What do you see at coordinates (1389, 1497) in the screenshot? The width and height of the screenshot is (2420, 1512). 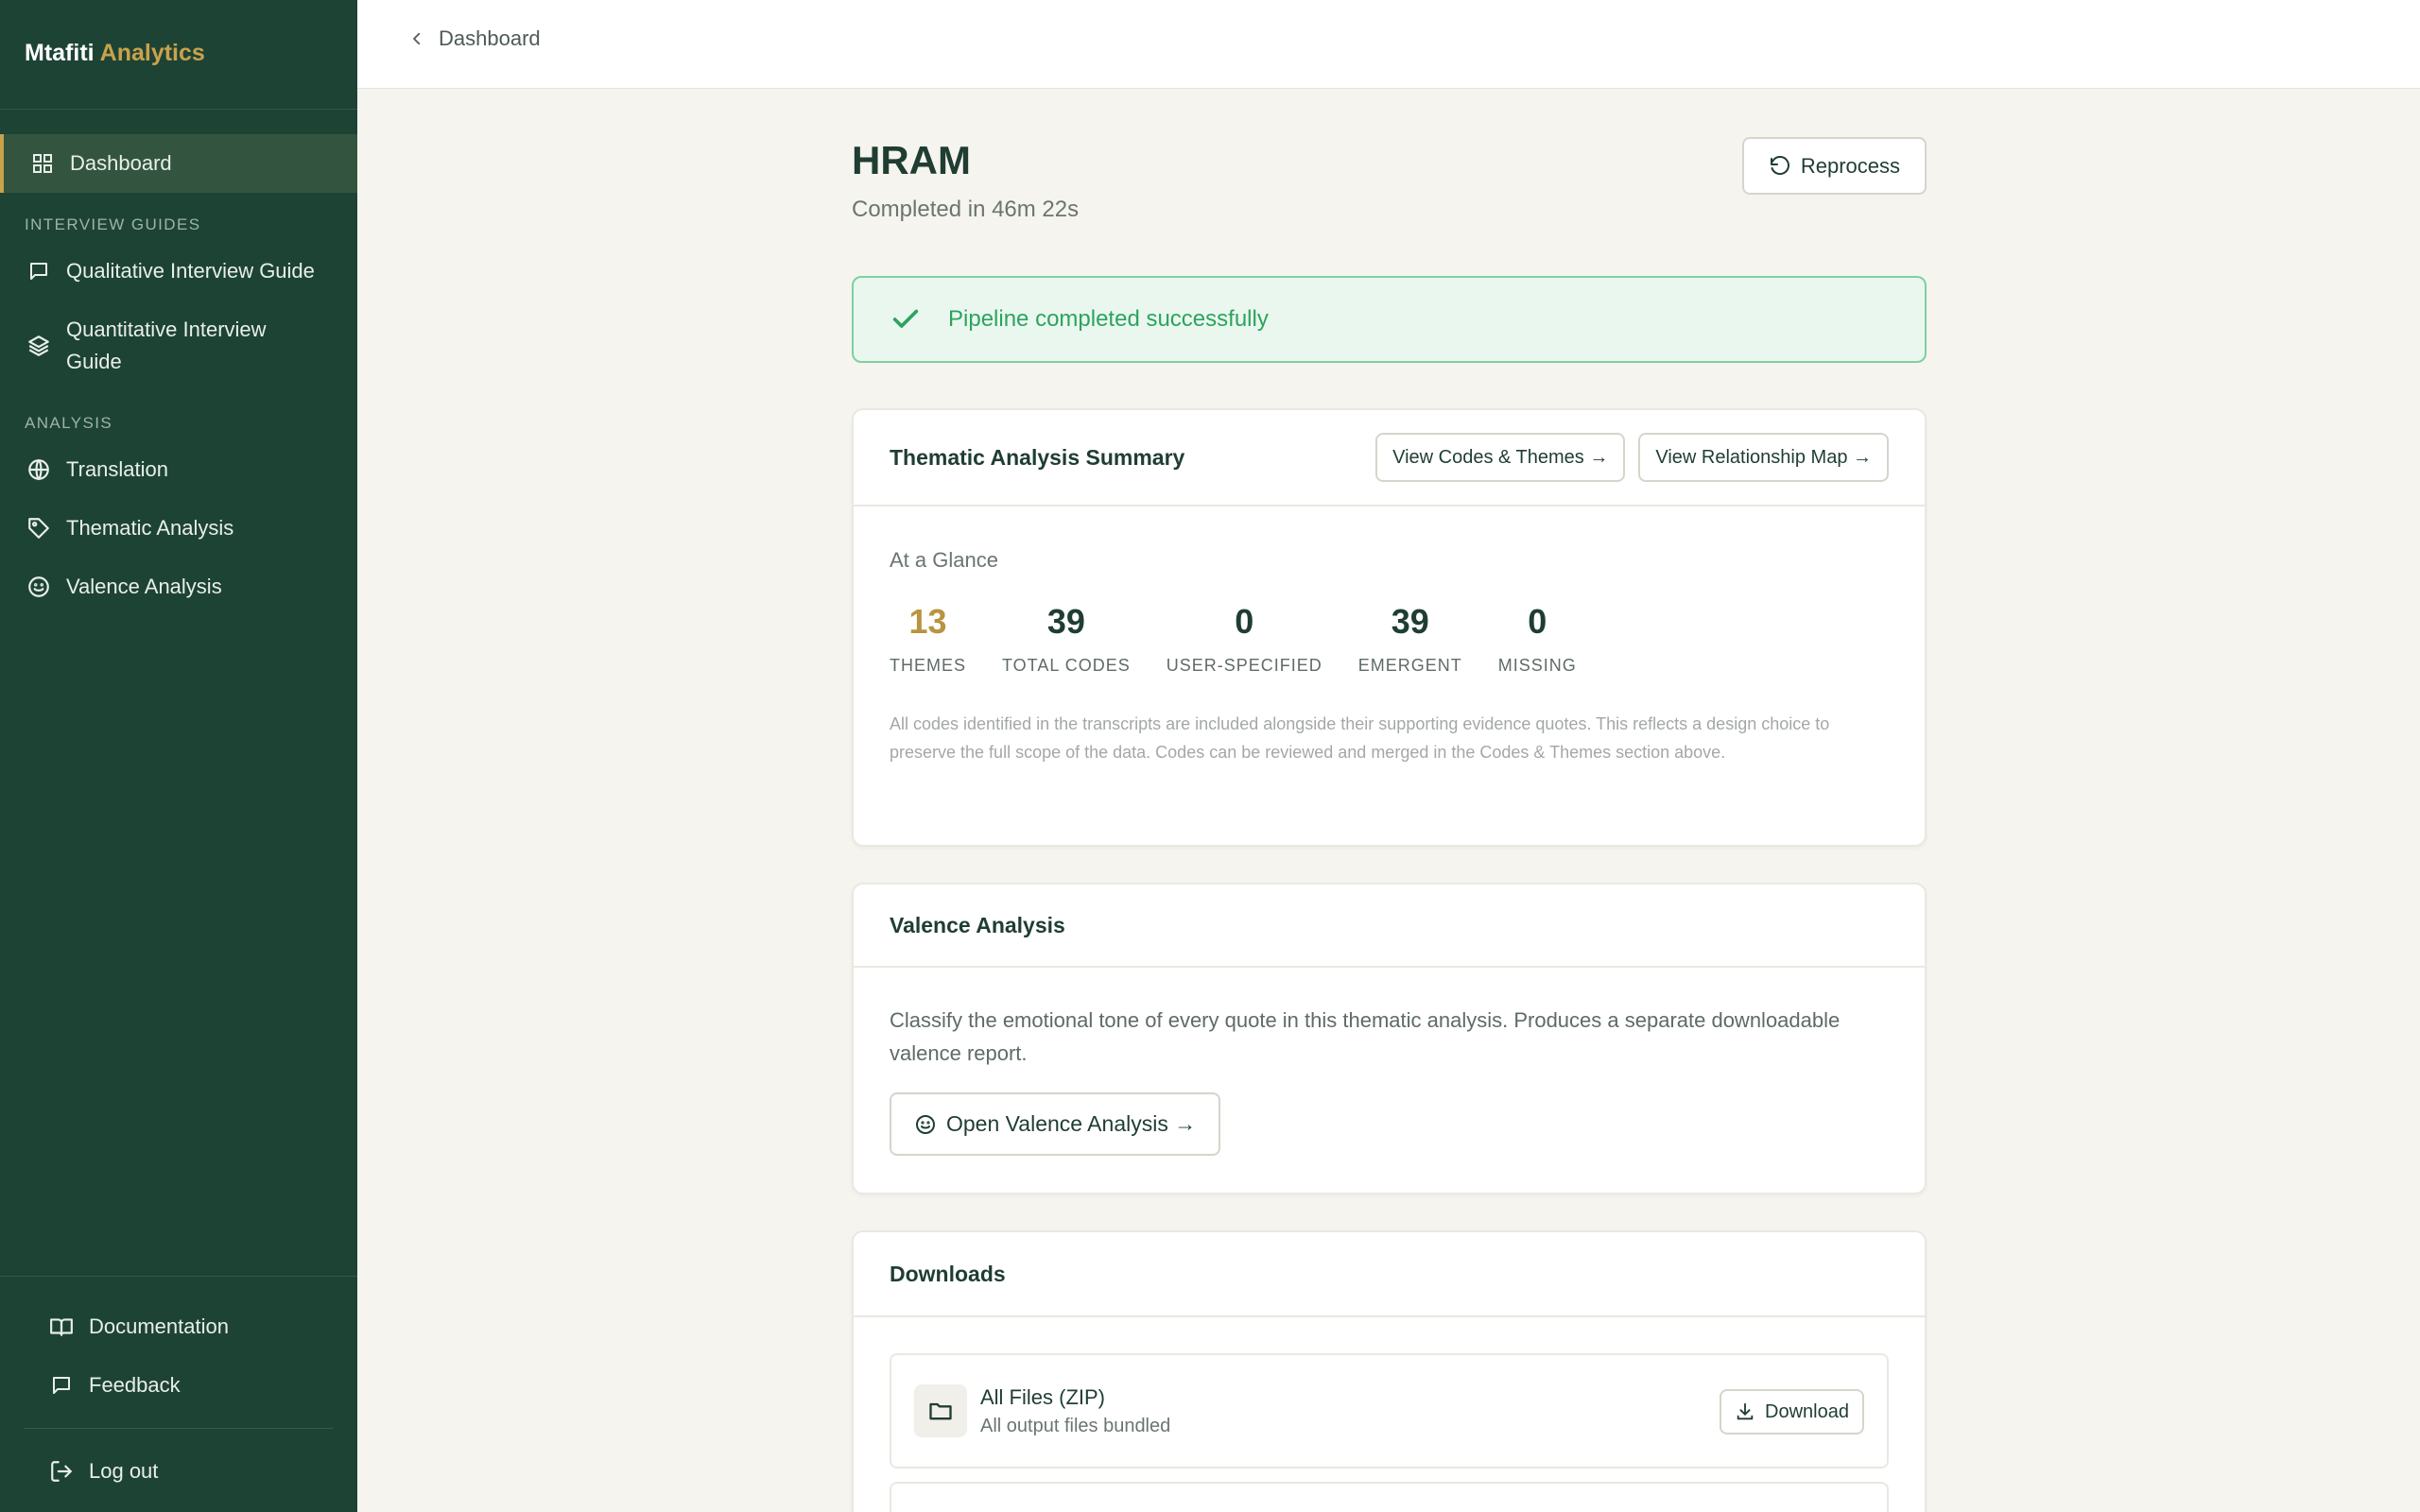 I see `download-file-row-partial` at bounding box center [1389, 1497].